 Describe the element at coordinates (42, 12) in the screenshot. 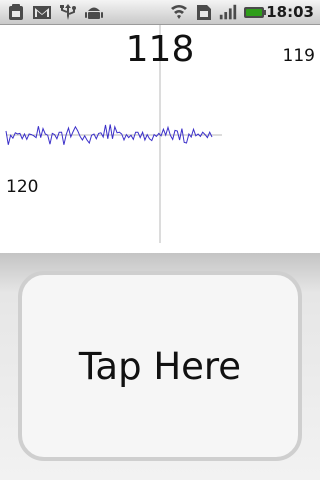

I see `gmail-icon` at that location.